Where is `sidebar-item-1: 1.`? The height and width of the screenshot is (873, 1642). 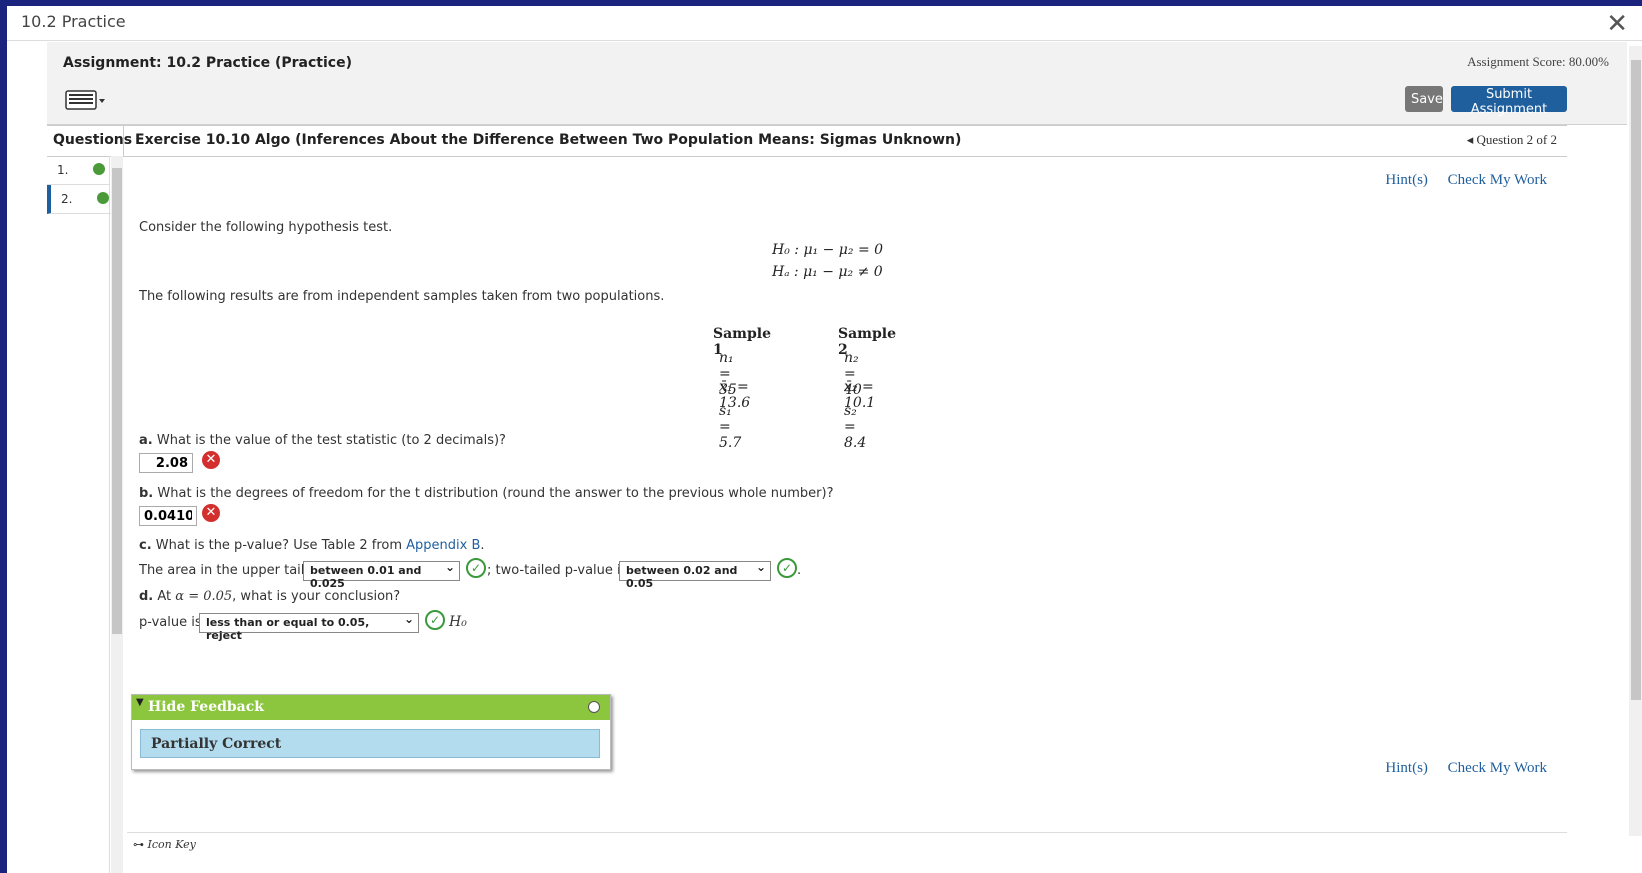
sidebar-item-1: 1. is located at coordinates (78, 170).